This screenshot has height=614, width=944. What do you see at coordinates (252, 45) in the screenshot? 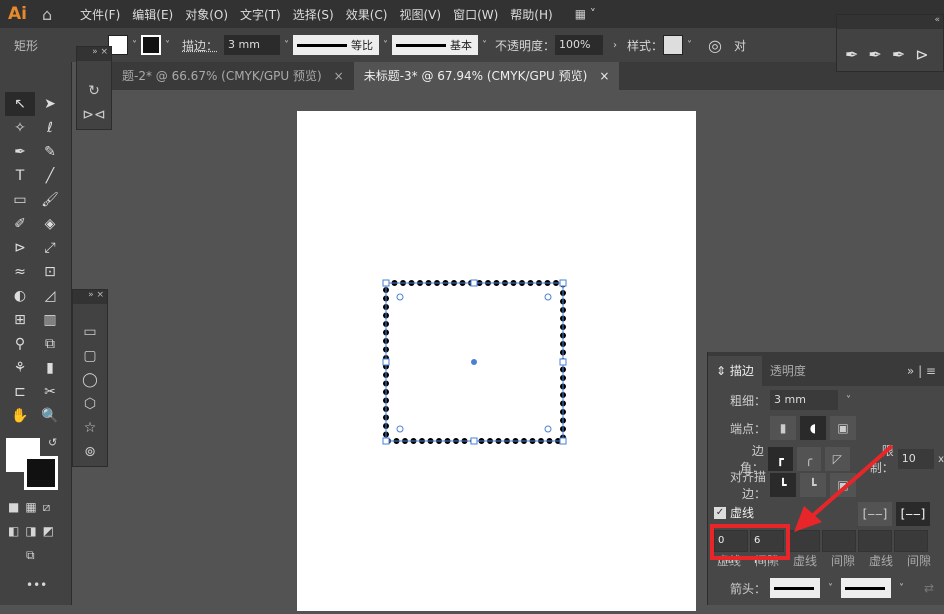
I see `stroke-weight-input: 3 mm` at bounding box center [252, 45].